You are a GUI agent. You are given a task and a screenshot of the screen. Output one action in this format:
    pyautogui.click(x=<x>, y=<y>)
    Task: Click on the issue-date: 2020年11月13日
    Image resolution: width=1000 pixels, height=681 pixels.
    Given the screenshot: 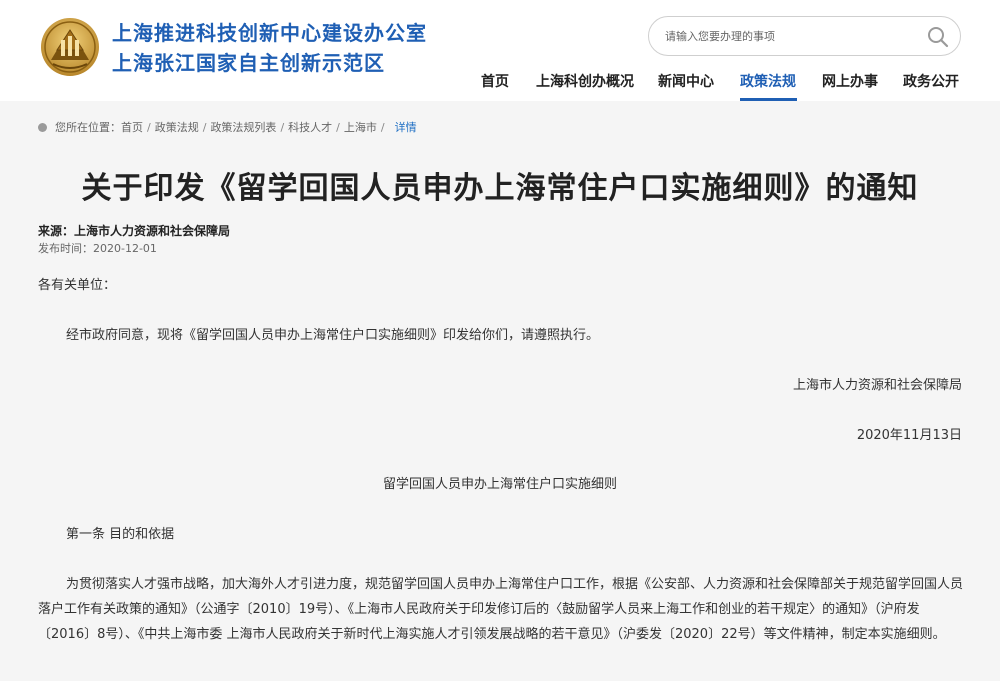 What is the action you would take?
    pyautogui.click(x=909, y=435)
    